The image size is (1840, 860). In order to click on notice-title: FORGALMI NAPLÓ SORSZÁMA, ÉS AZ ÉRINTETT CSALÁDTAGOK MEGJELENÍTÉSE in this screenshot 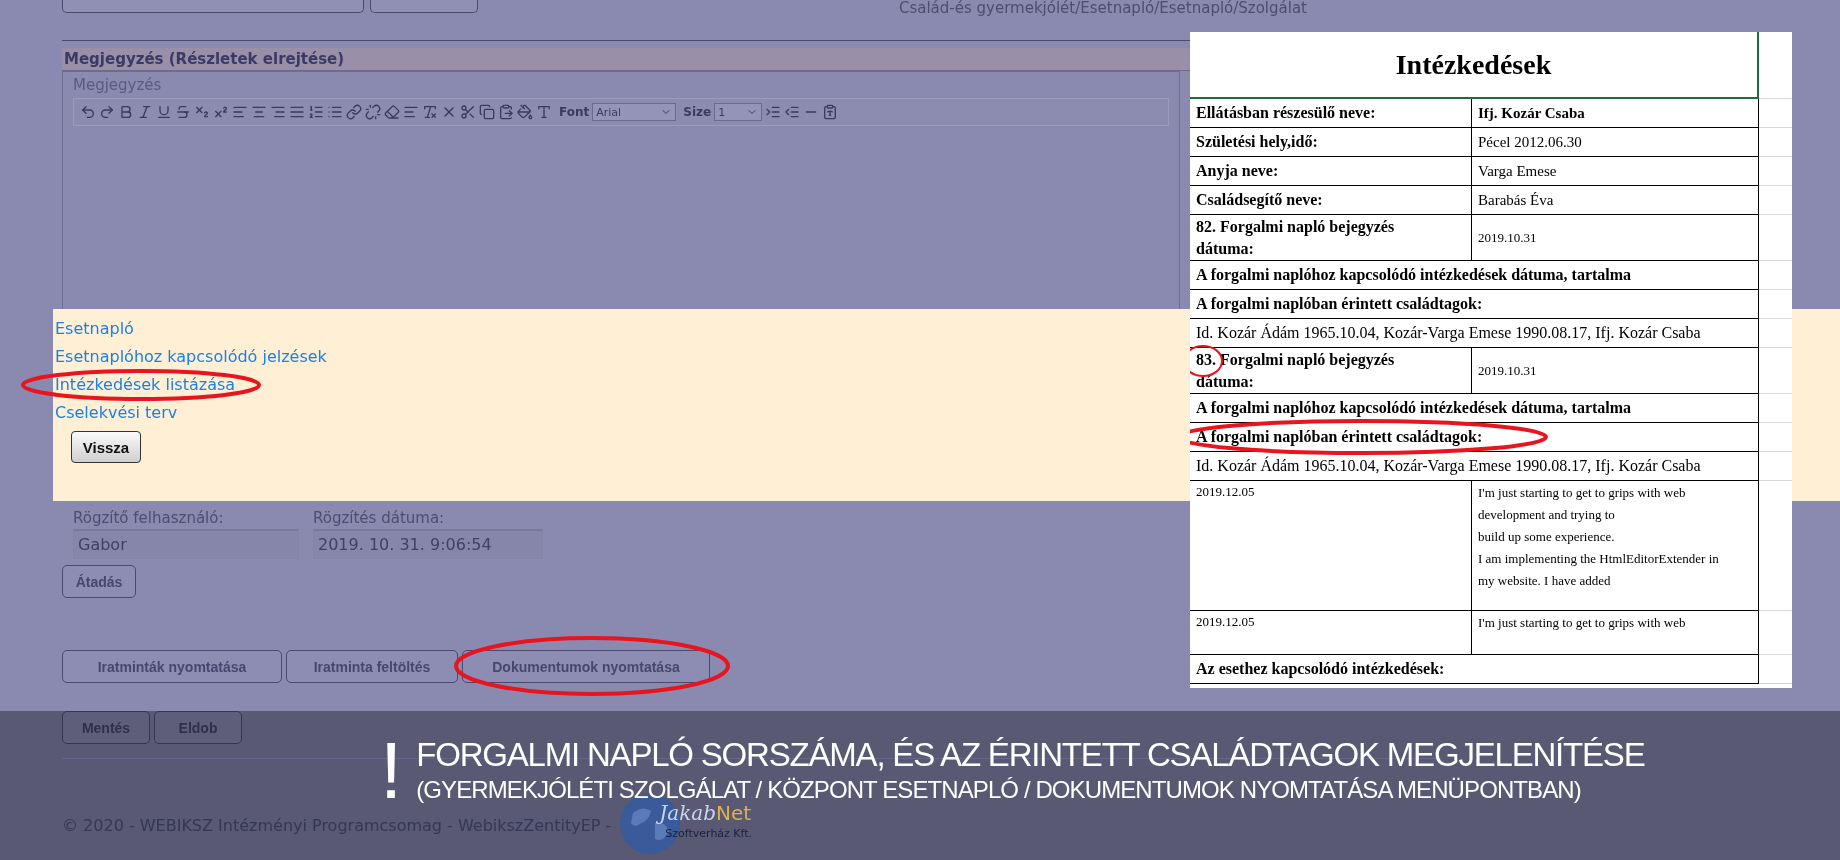, I will do `click(1030, 755)`.